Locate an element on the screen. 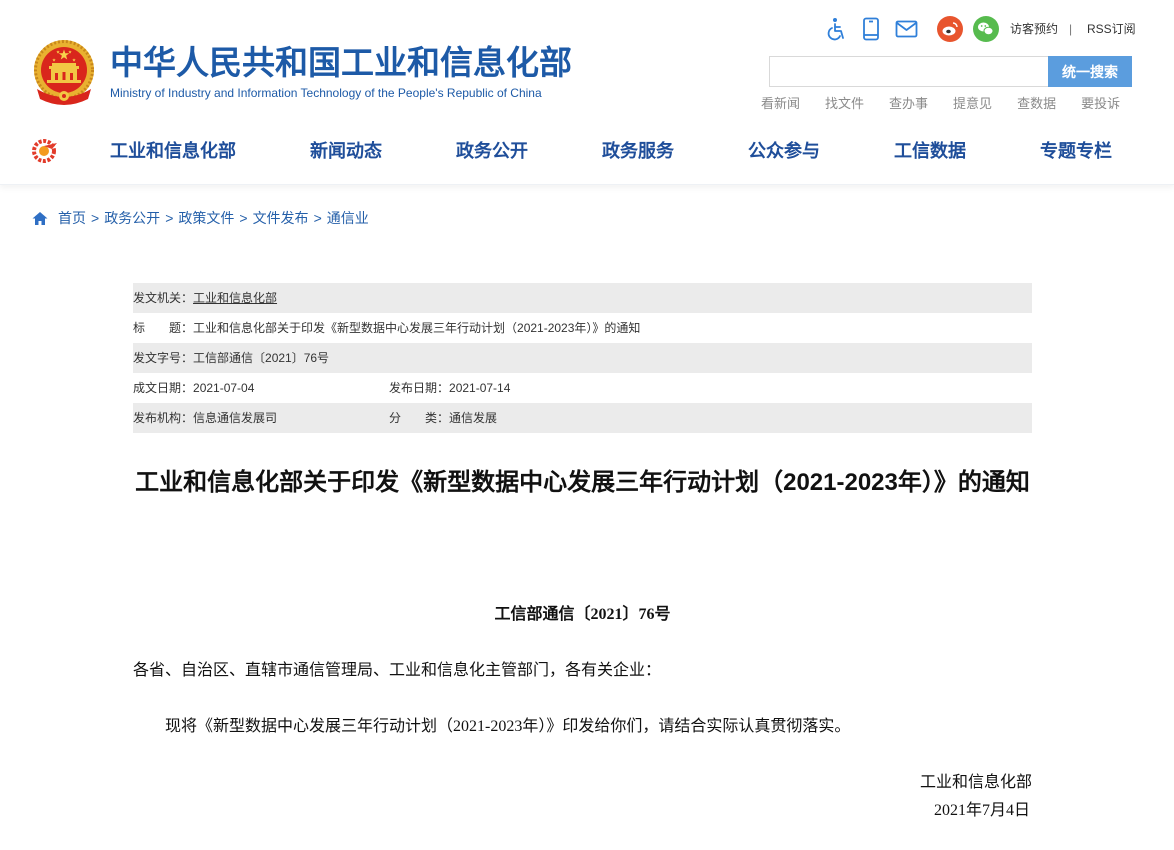 The width and height of the screenshot is (1174, 850). meta-value-publisher: 信息通信发展司 is located at coordinates (235, 418).